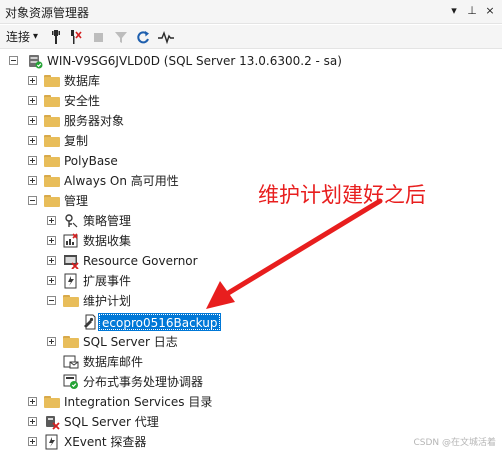 This screenshot has width=502, height=452. What do you see at coordinates (294, 253) in the screenshot?
I see `annotation-arrow` at bounding box center [294, 253].